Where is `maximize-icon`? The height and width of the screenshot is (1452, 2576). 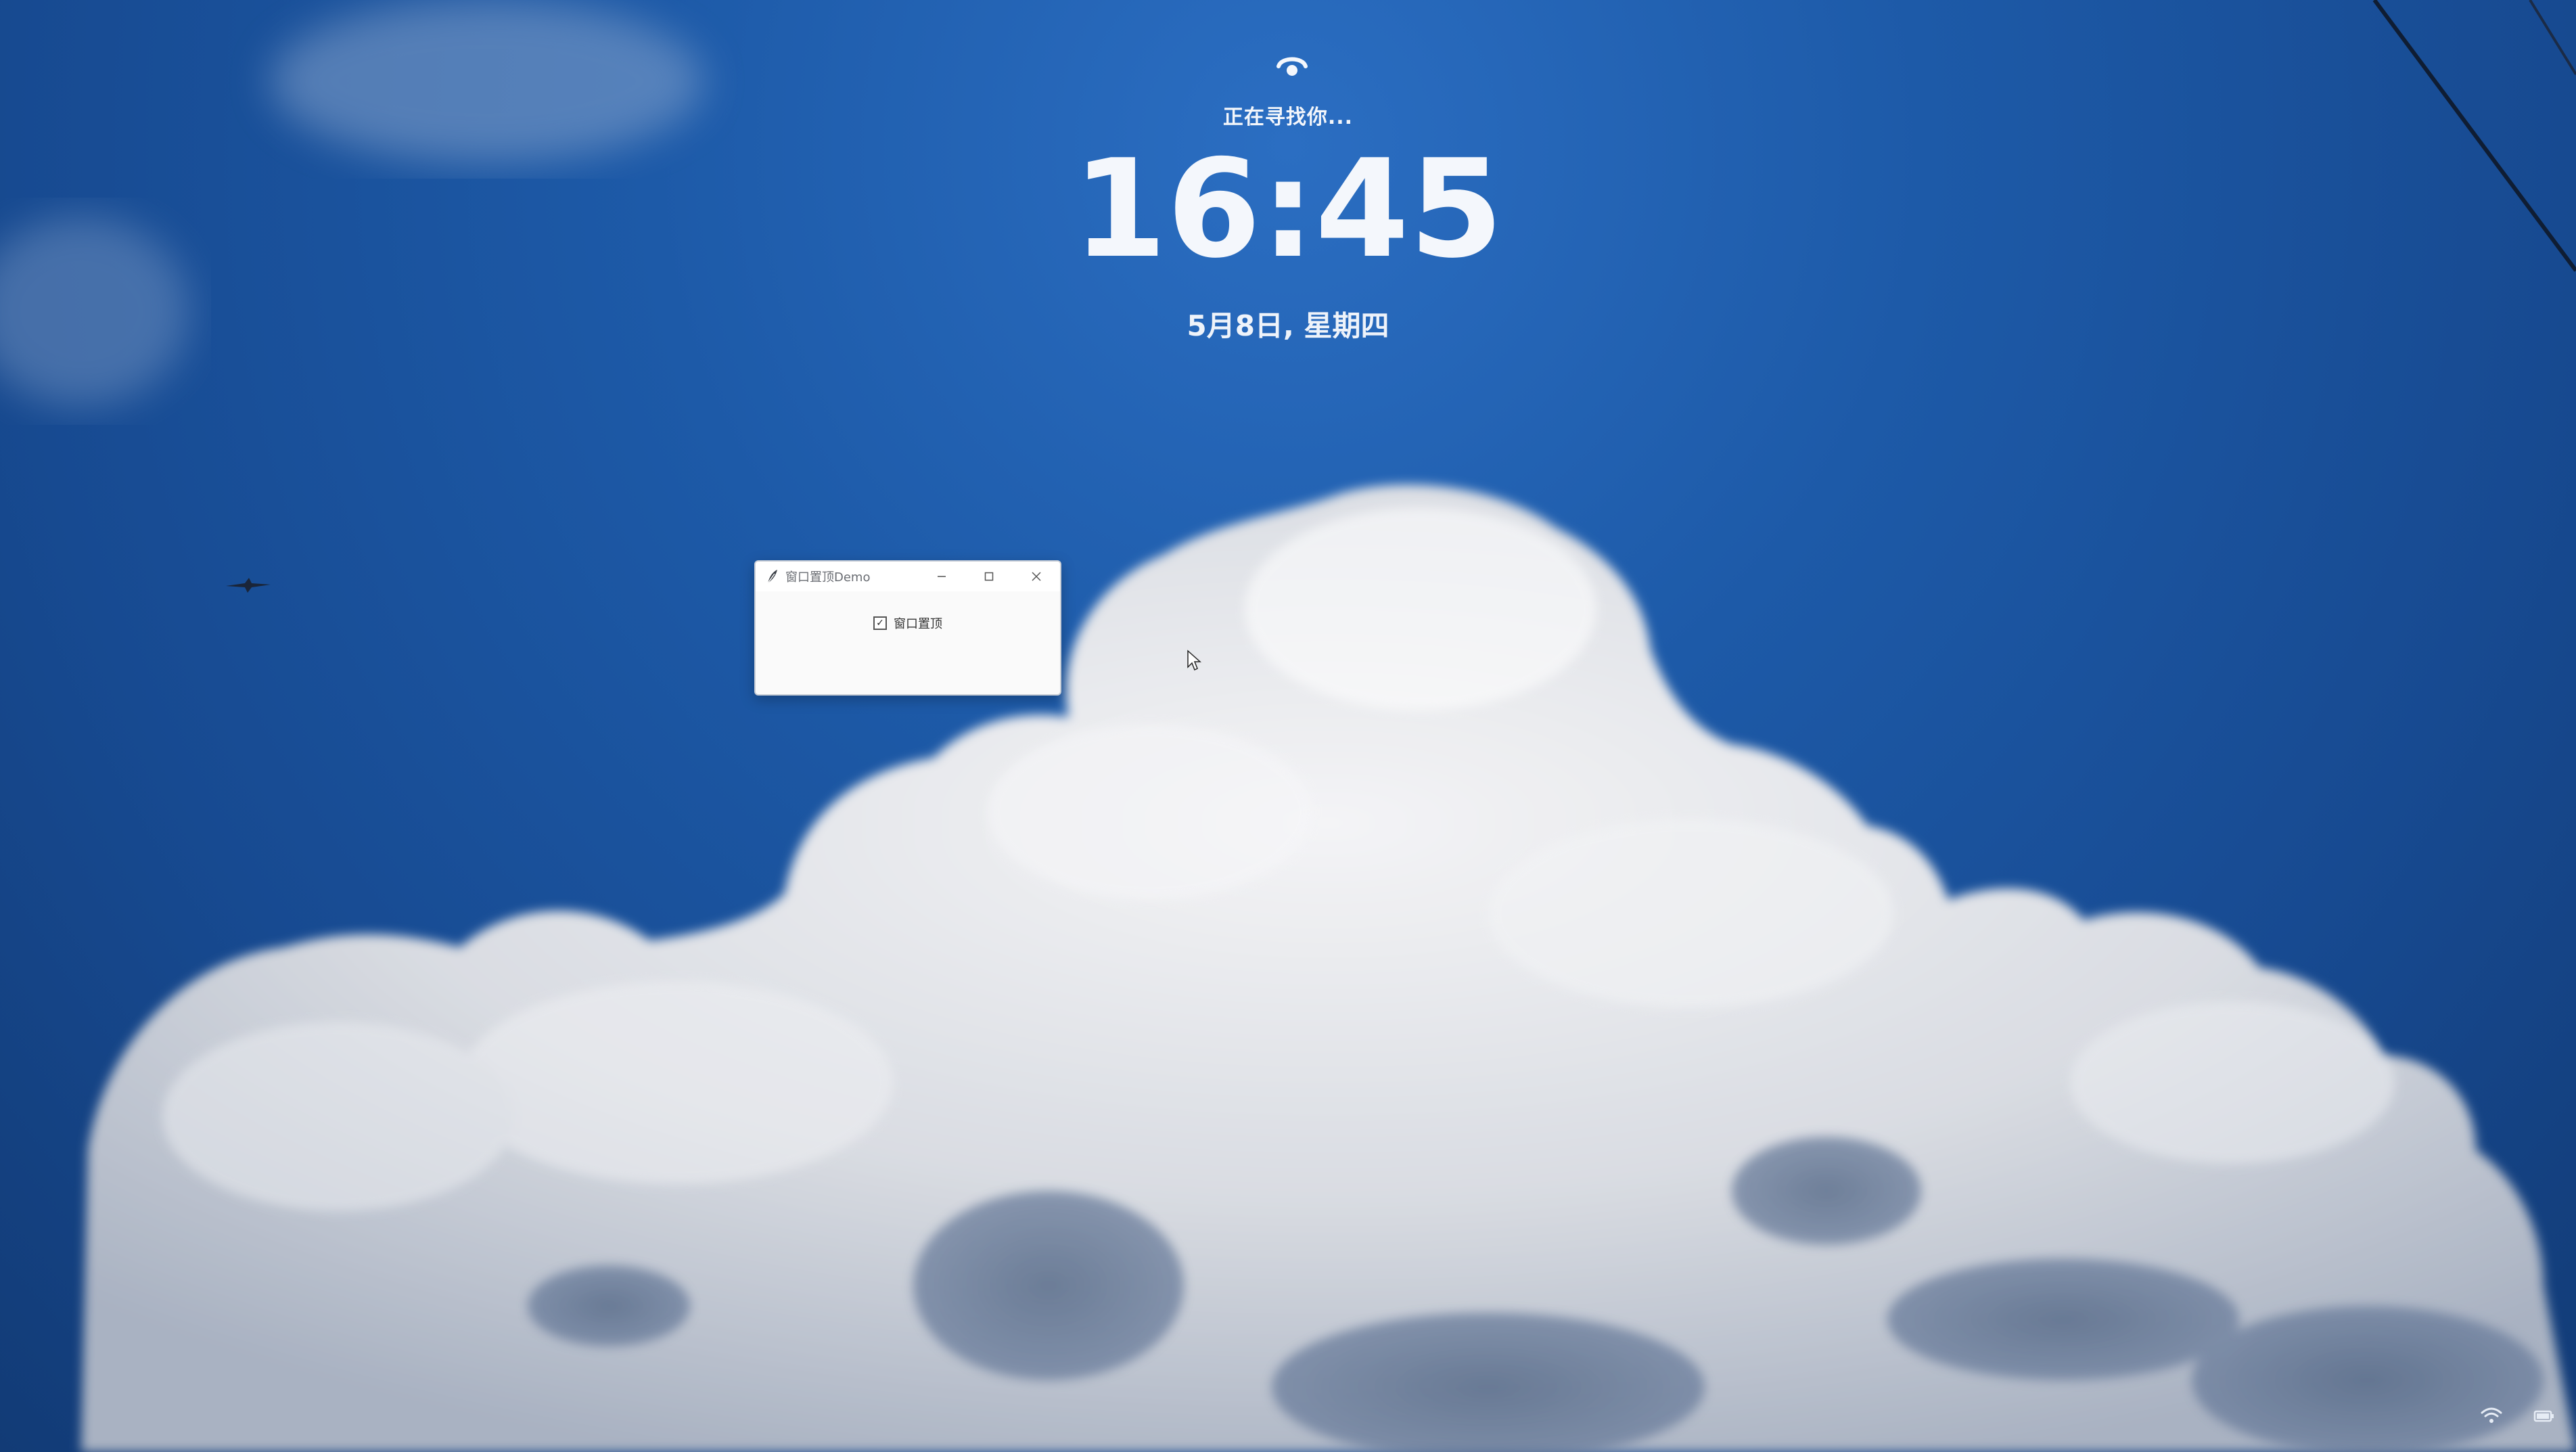
maximize-icon is located at coordinates (989, 577).